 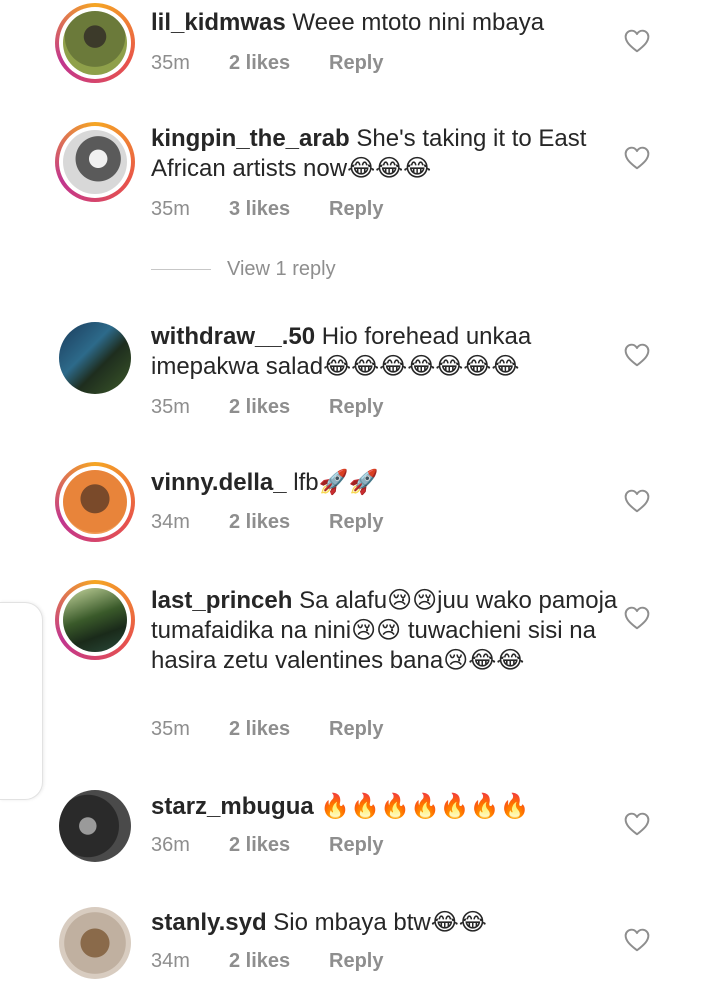 I want to click on comment-username: vinny.della_, so click(x=219, y=482).